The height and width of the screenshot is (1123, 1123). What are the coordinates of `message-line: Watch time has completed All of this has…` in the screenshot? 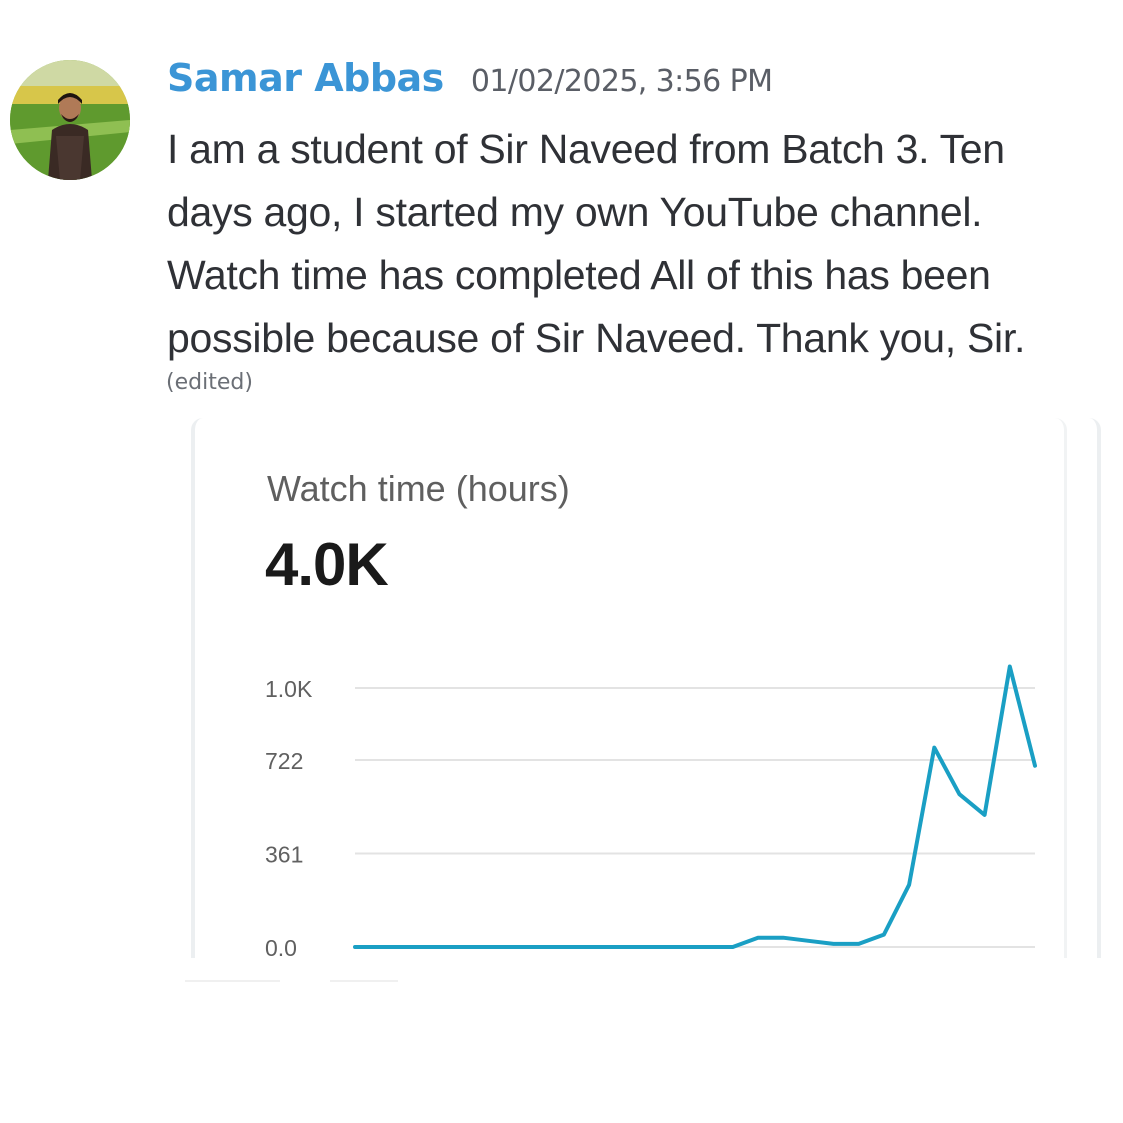 It's located at (579, 275).